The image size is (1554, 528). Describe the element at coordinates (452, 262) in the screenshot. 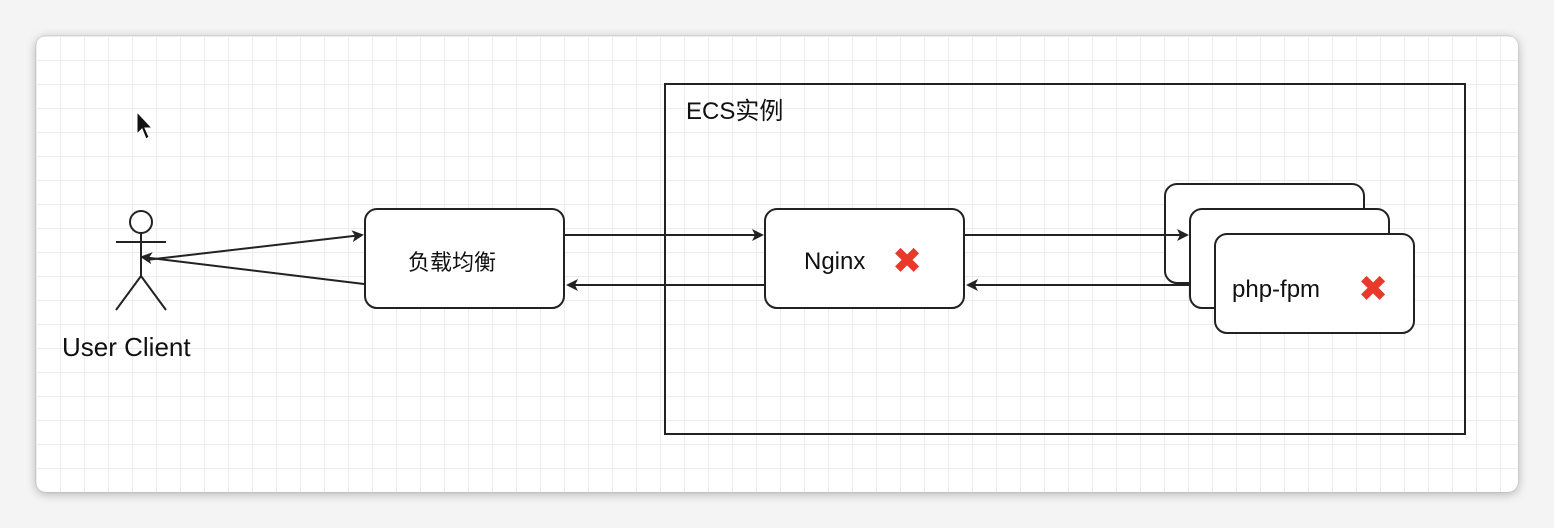

I see `load-balancer-label: 负载均衡` at that location.